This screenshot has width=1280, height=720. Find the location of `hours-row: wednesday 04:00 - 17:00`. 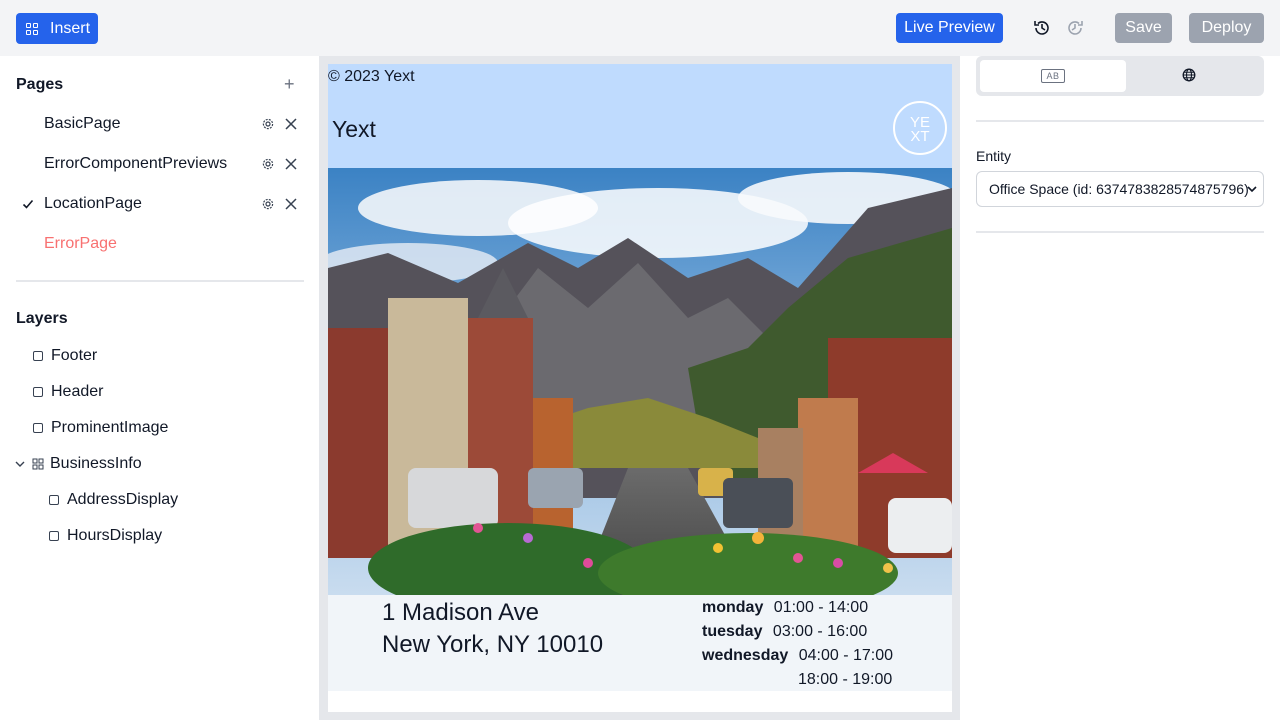

hours-row: wednesday 04:00 - 17:00 is located at coordinates (797, 656).